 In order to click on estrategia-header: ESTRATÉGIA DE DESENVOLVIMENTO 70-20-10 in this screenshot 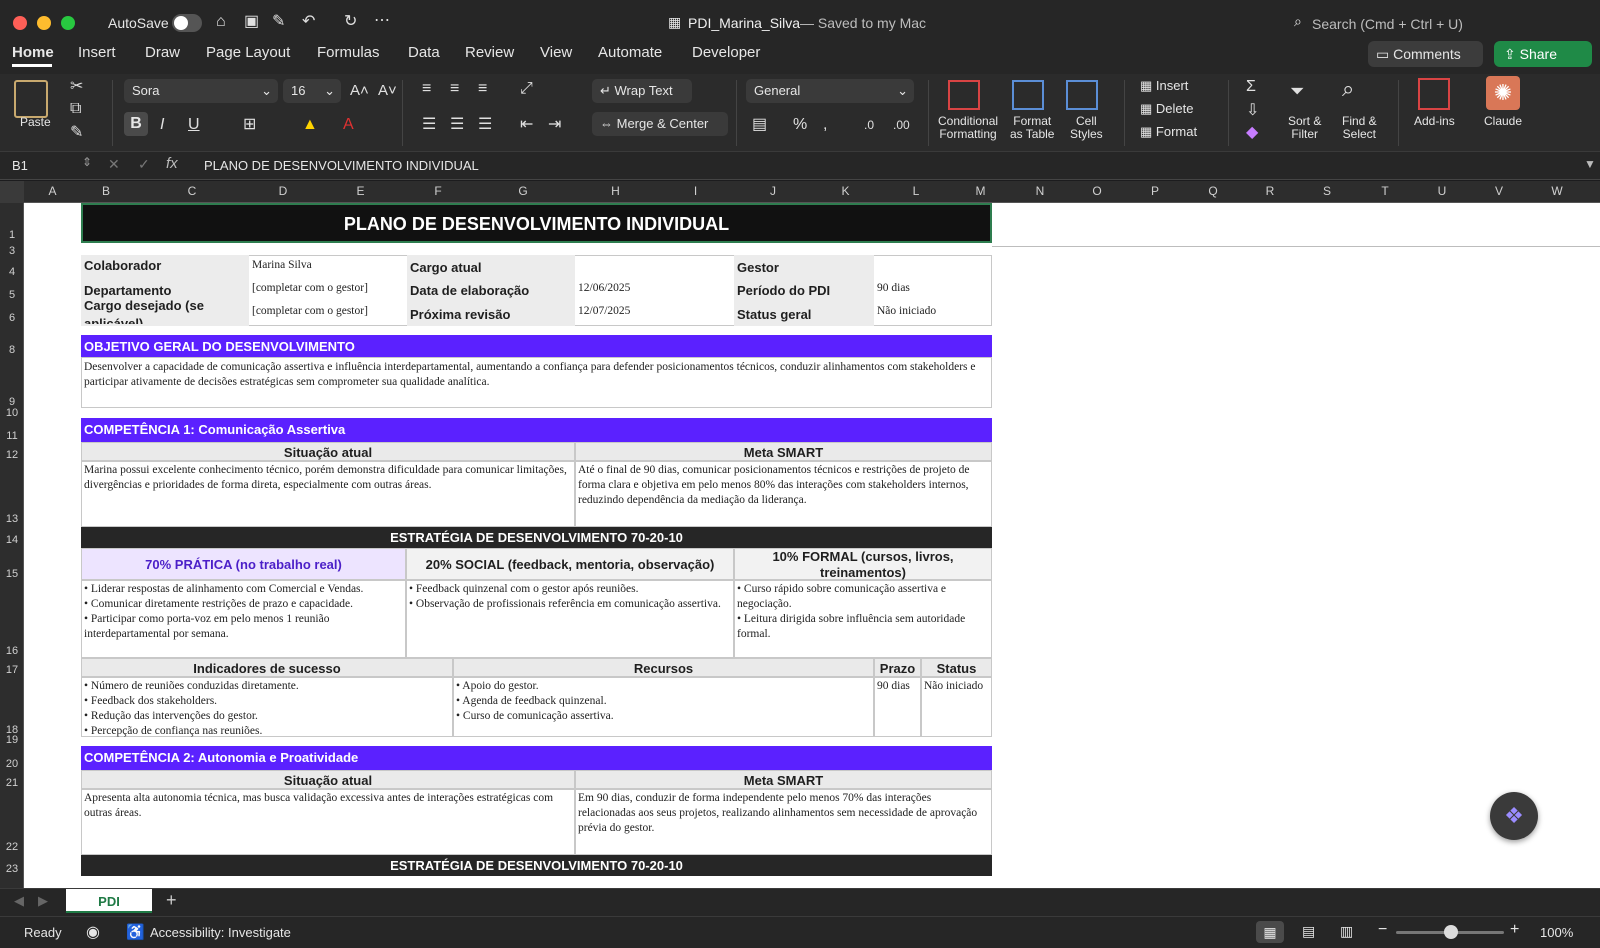, I will do `click(536, 537)`.